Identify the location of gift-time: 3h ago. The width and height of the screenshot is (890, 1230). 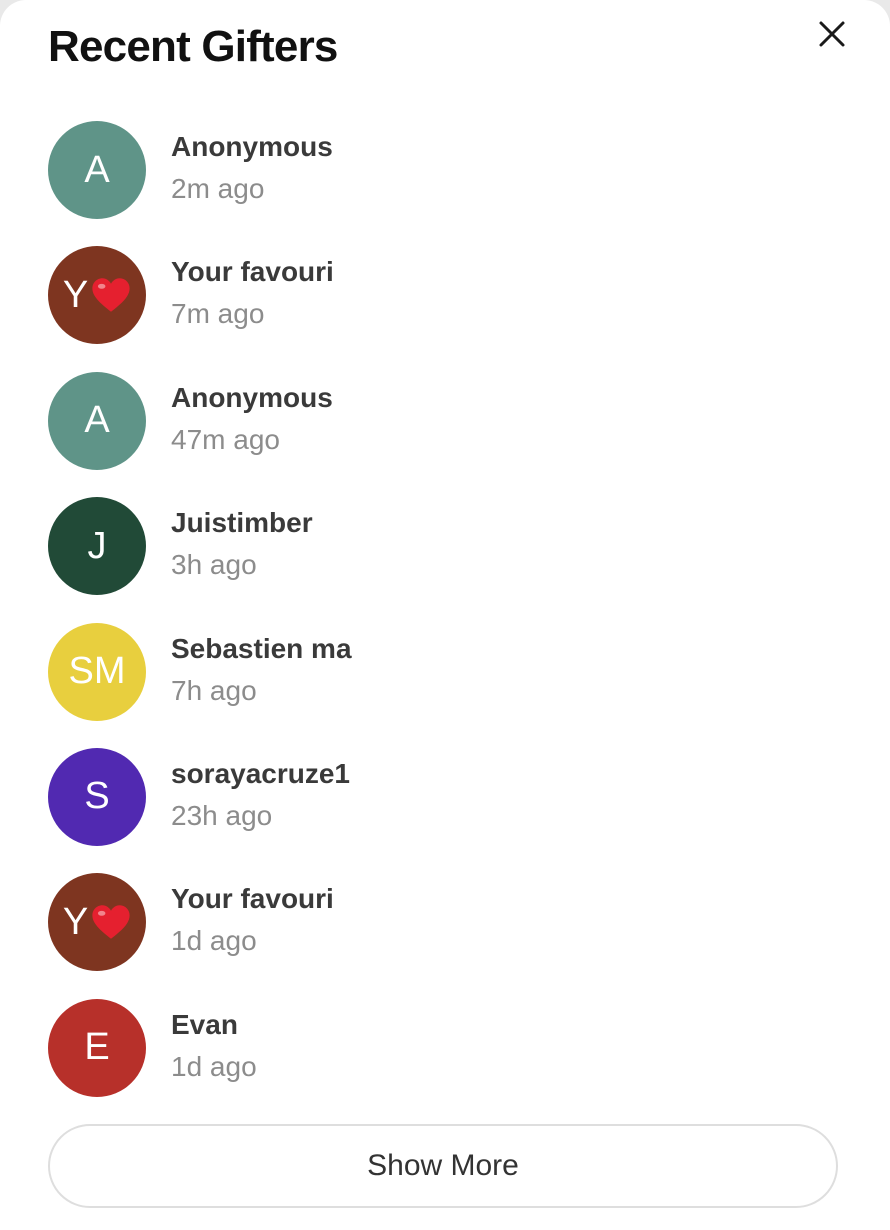
(214, 565).